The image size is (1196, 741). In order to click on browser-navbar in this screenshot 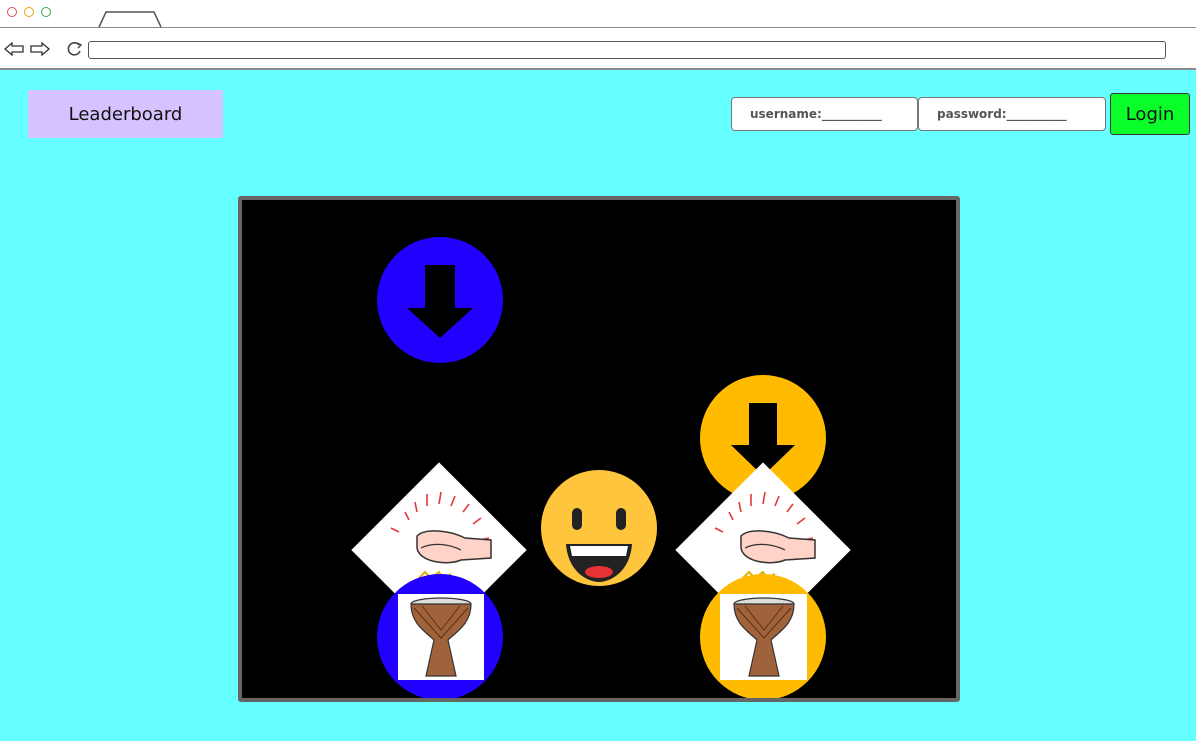, I will do `click(598, 49)`.